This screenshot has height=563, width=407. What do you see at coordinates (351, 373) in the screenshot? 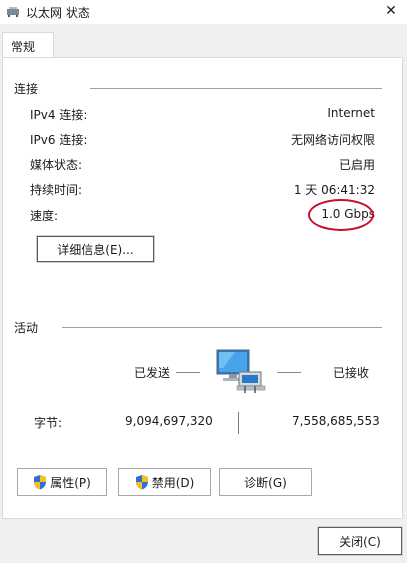
I see `received-label: 已接收` at bounding box center [351, 373].